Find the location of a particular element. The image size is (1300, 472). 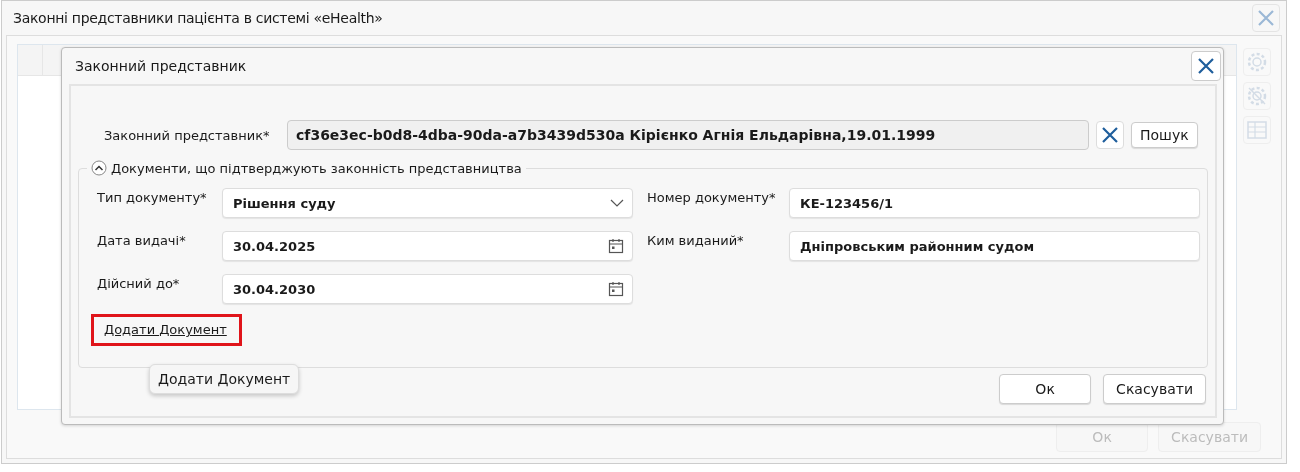

search-button: Пошук is located at coordinates (1164, 135).